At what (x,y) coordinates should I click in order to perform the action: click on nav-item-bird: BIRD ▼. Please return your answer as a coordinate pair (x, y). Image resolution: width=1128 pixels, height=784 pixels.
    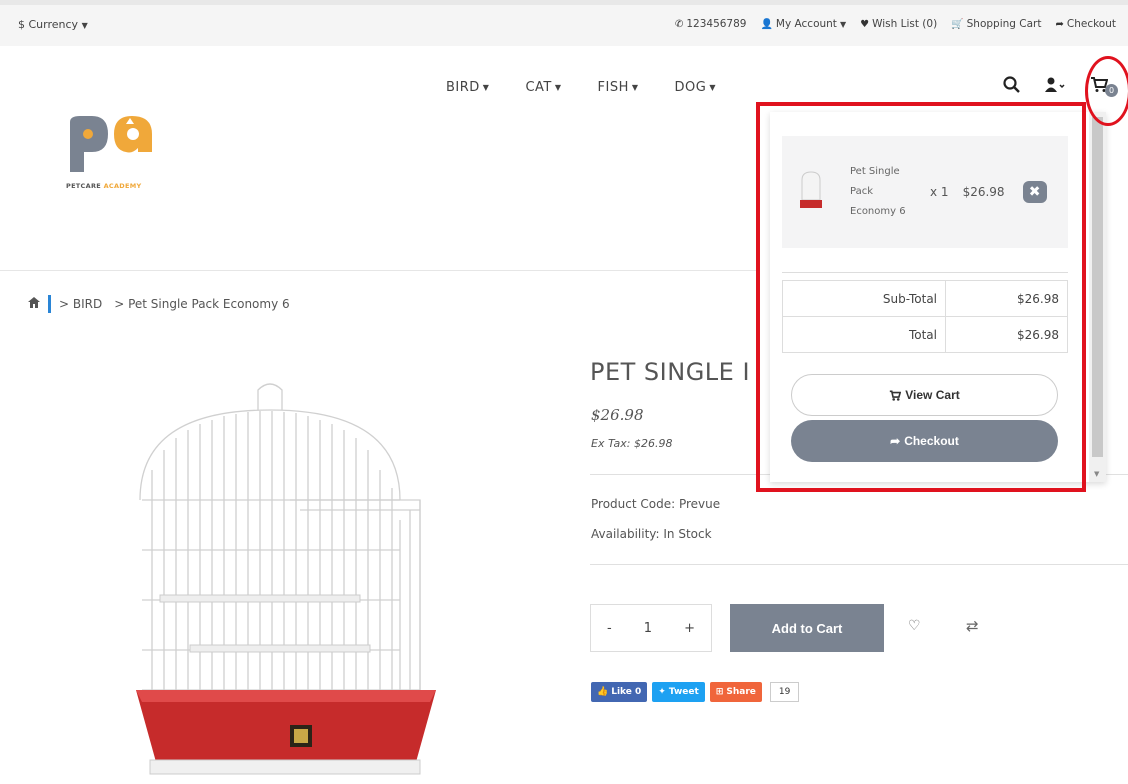
    Looking at the image, I should click on (467, 87).